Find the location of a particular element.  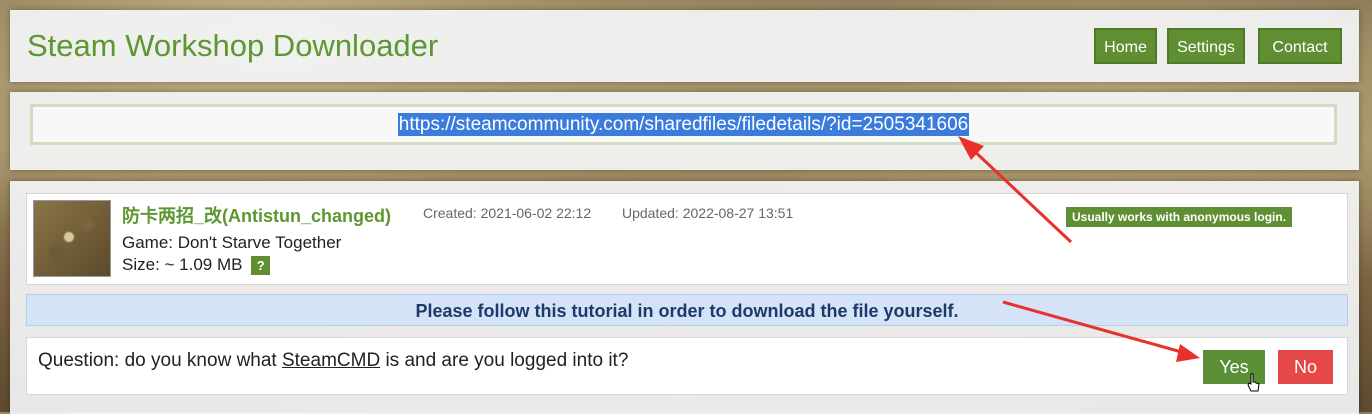

file-thumbnail is located at coordinates (72, 238).